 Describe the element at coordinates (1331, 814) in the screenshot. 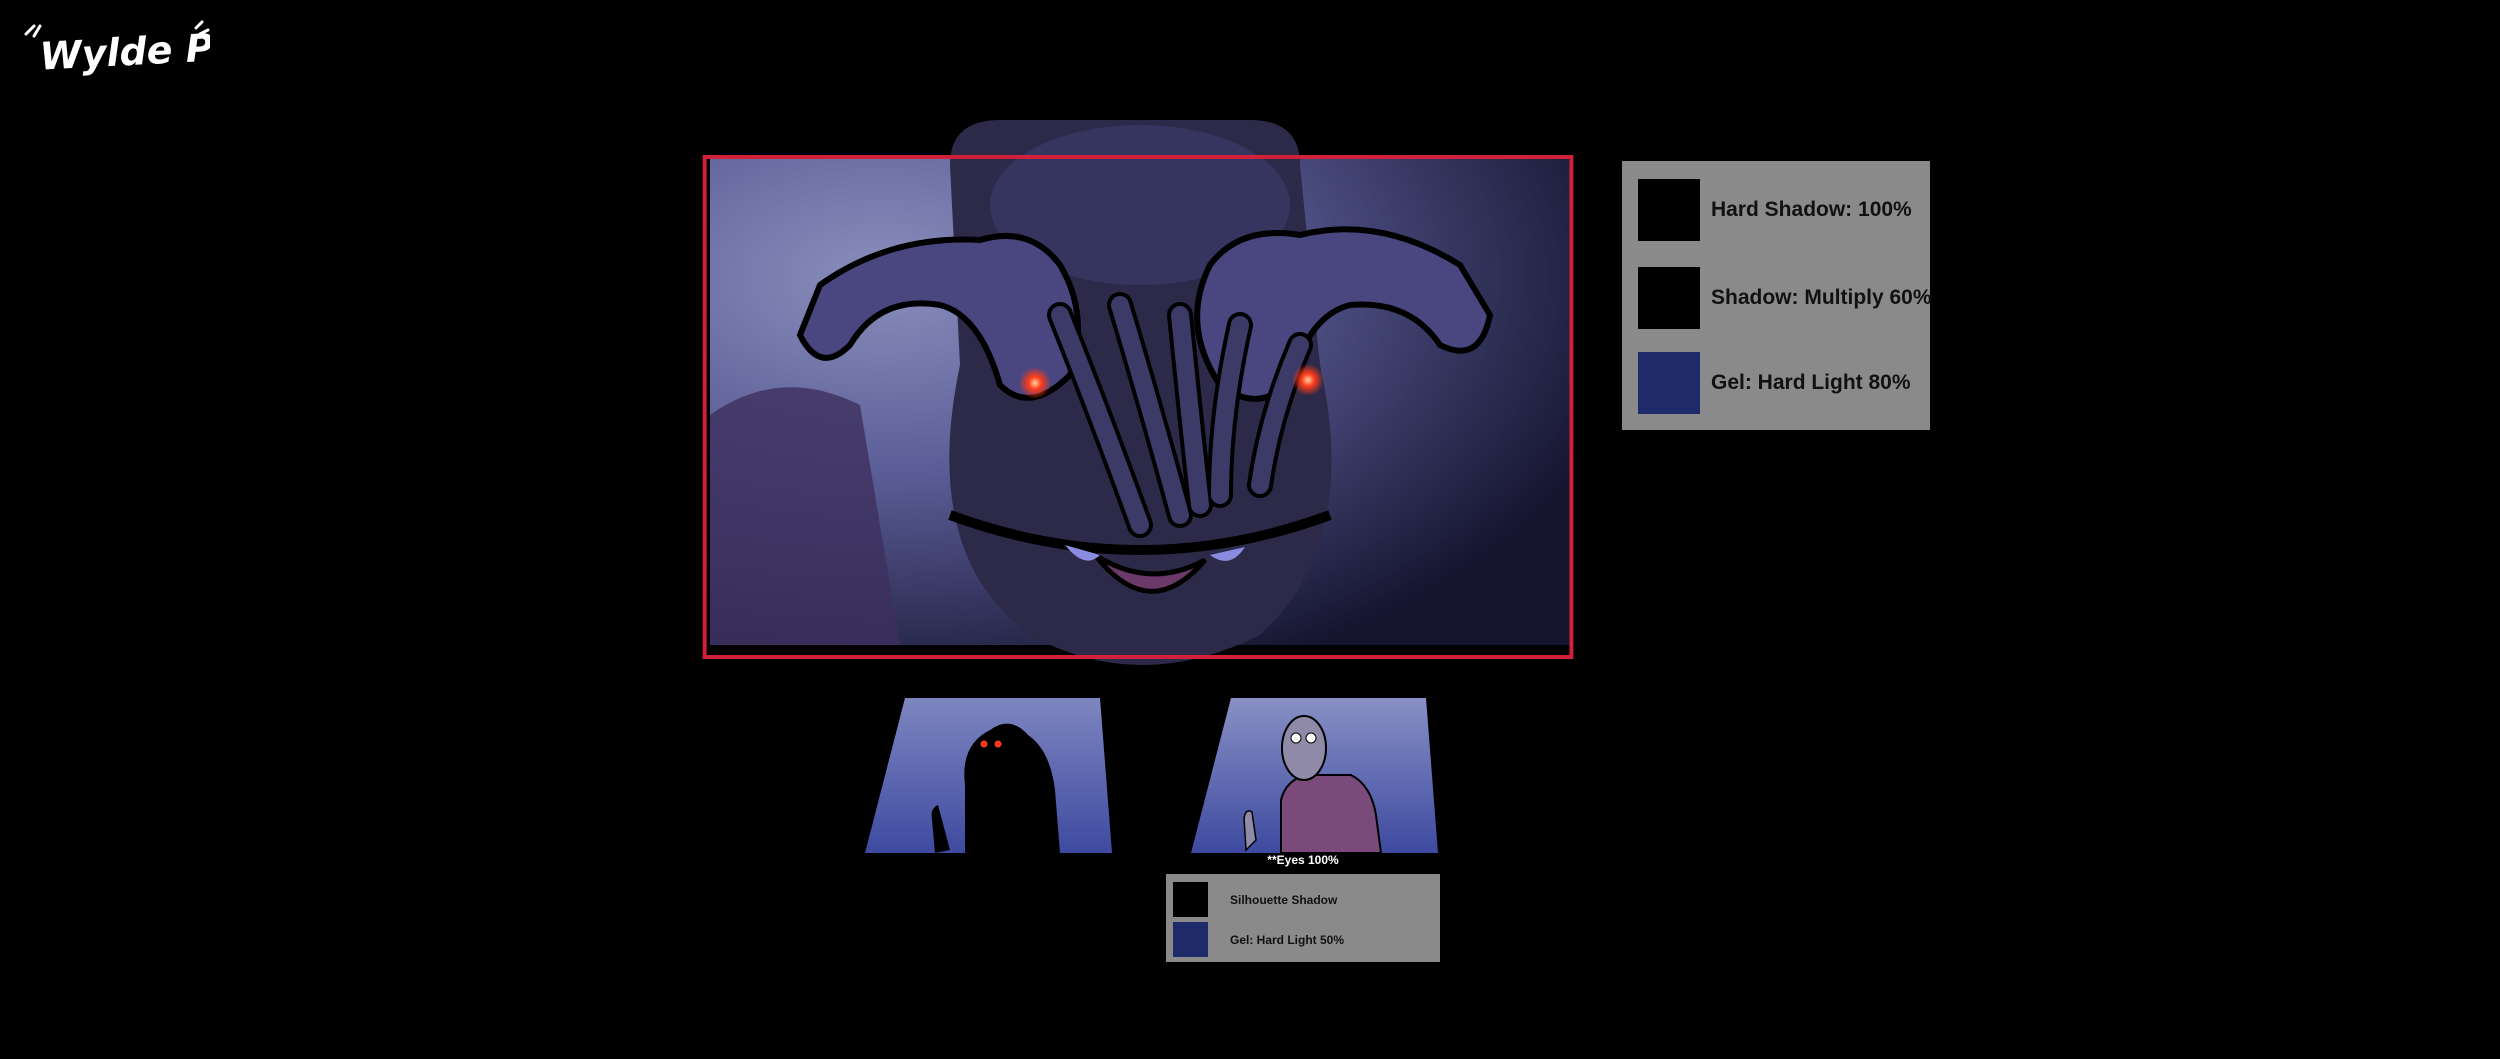

I see `character-robe` at that location.